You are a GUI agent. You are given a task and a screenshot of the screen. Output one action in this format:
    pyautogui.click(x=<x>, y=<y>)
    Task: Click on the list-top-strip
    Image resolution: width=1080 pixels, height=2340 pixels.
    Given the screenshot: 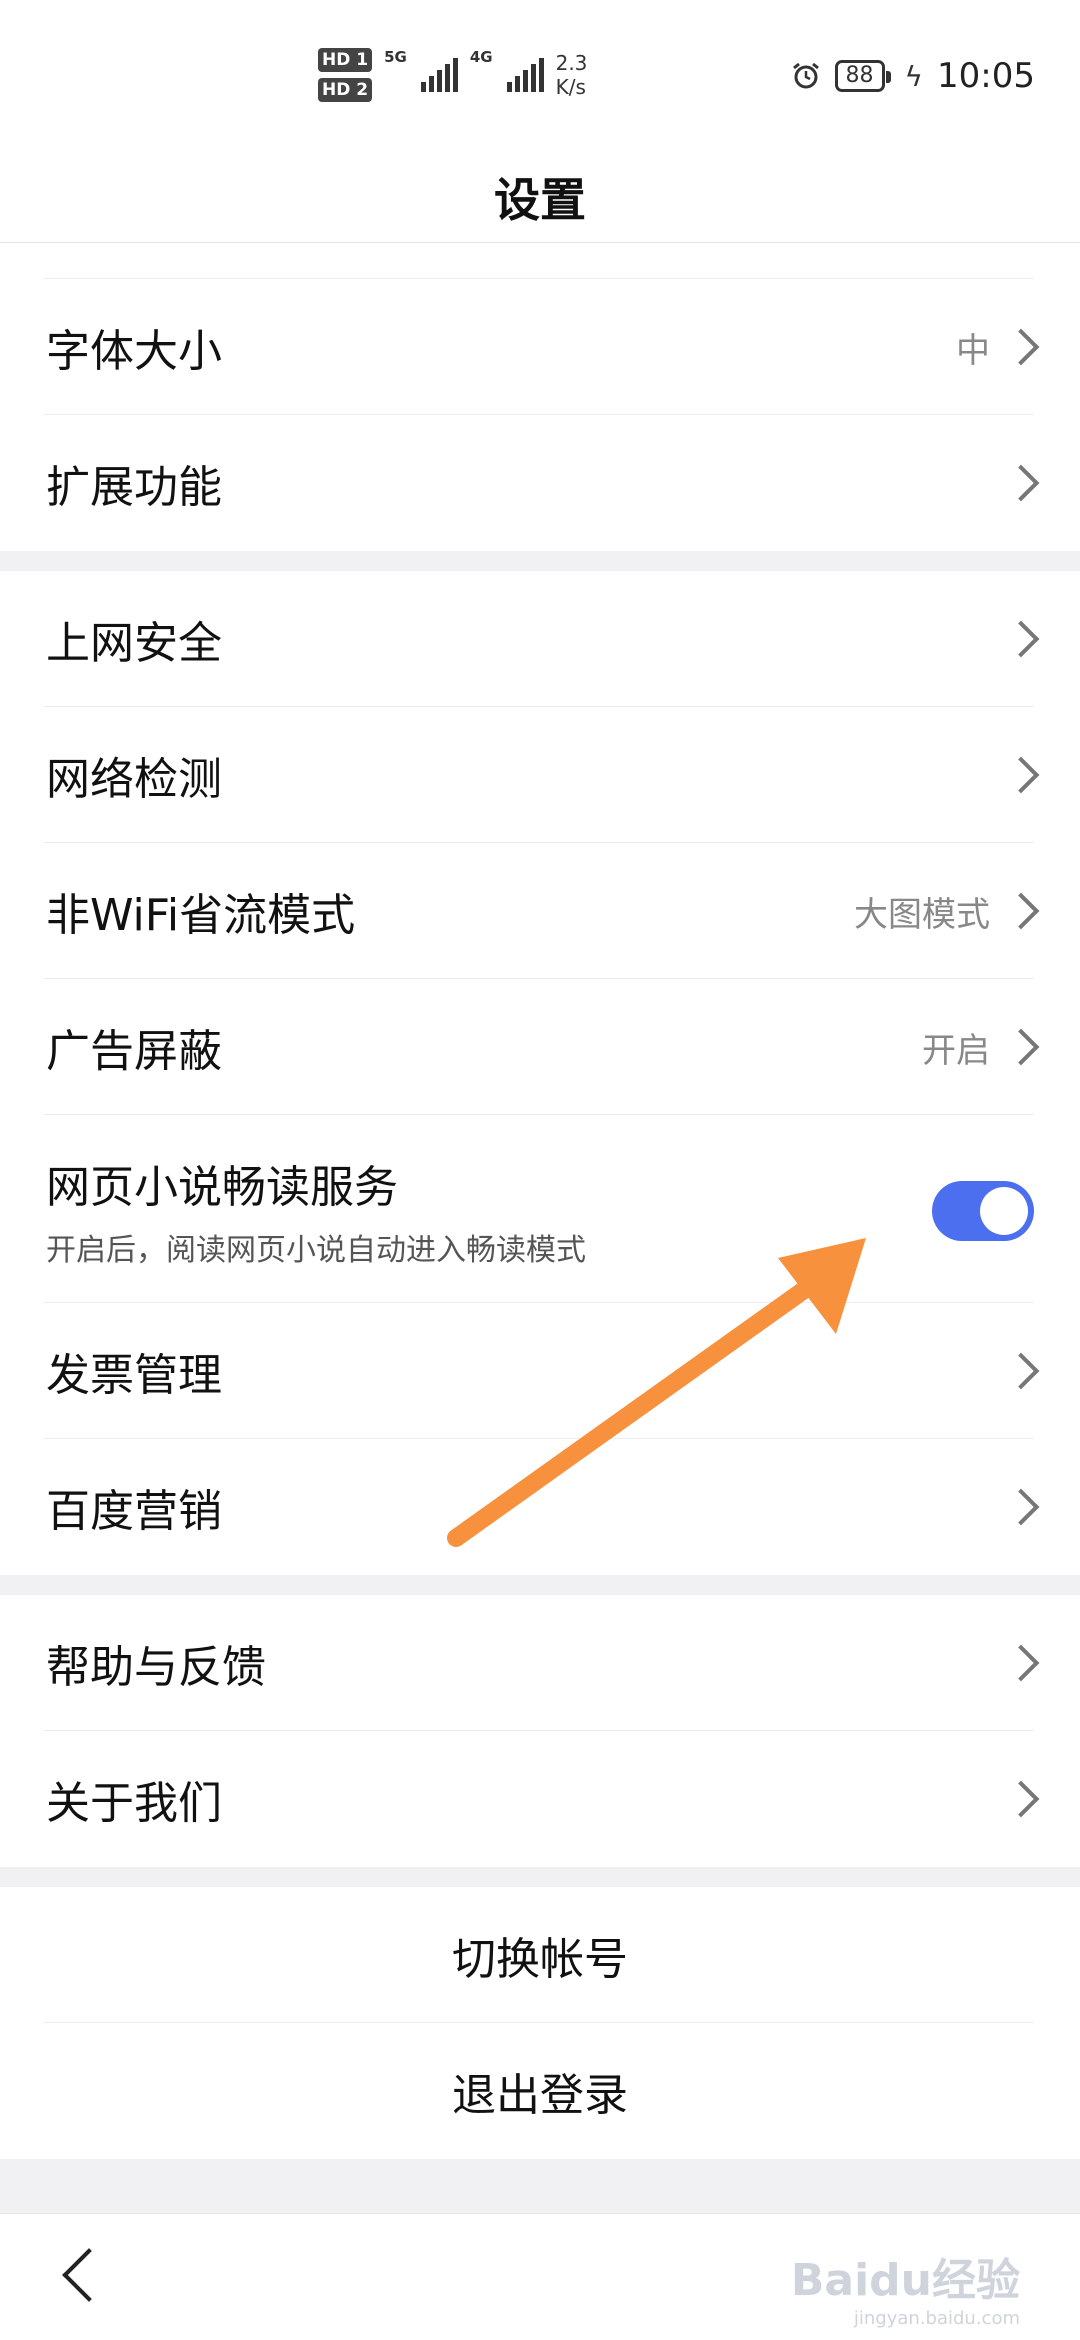 What is the action you would take?
    pyautogui.click(x=540, y=261)
    